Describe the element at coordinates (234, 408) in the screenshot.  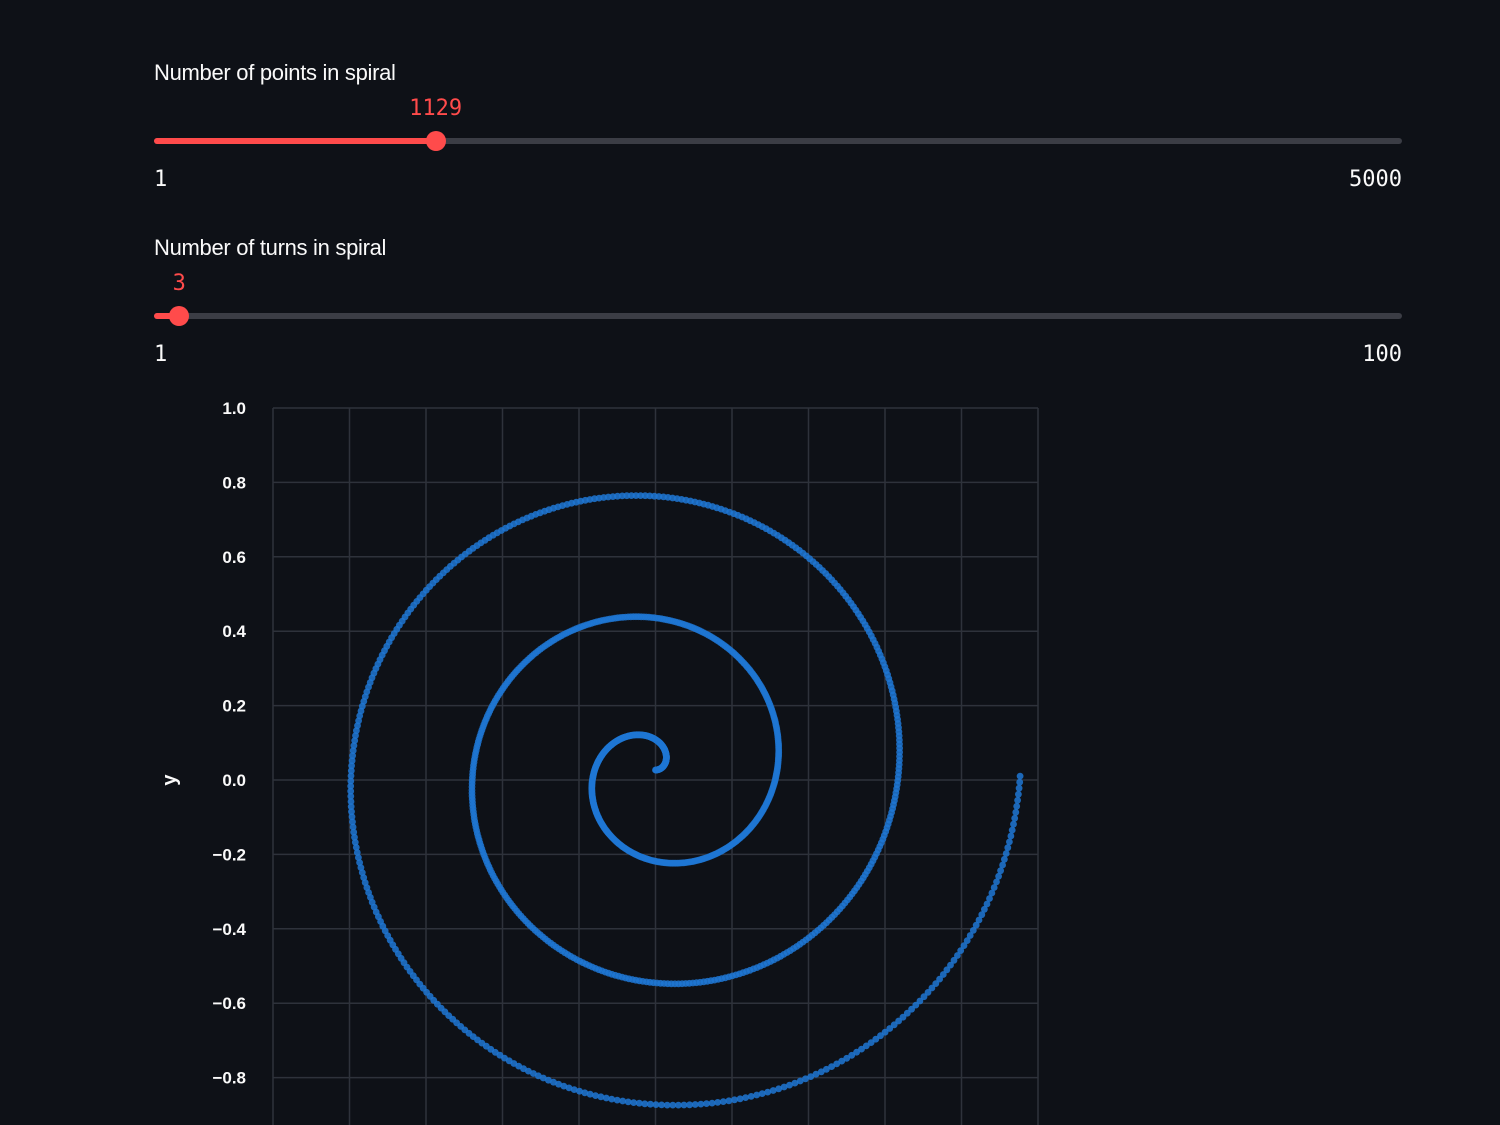
I see `y-tick-label: 1.0` at that location.